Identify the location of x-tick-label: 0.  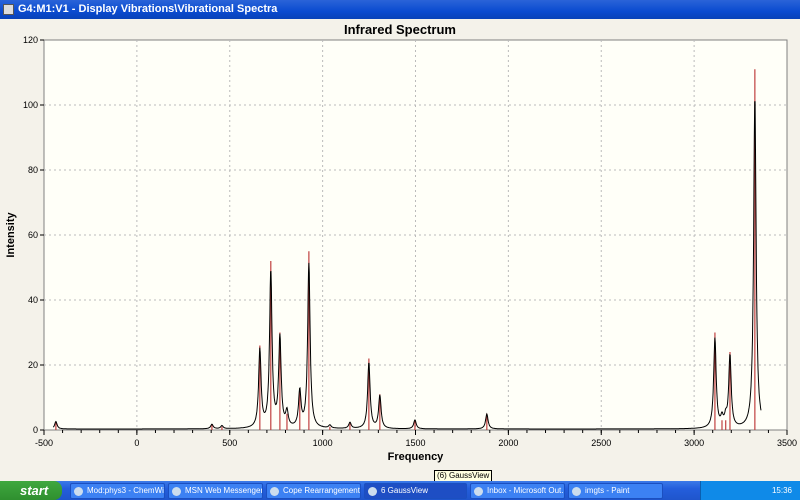
(136, 443).